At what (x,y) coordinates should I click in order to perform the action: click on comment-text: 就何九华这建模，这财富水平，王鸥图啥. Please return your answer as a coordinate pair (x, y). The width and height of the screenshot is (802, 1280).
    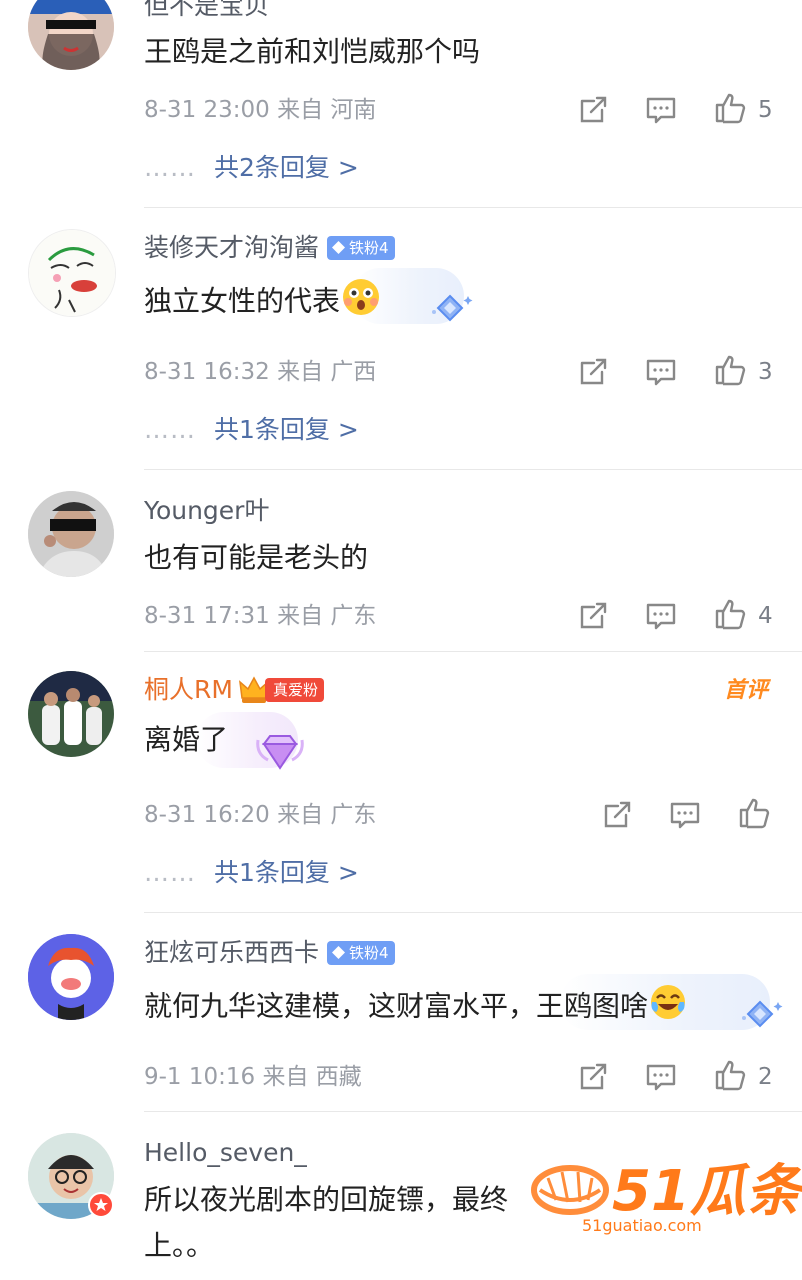
    Looking at the image, I should click on (416, 1007).